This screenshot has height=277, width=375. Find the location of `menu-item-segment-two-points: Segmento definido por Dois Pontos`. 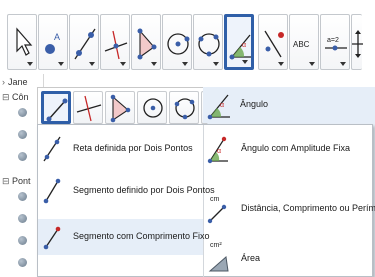

menu-item-segment-two-points: Segmento definido por Dois Pontos is located at coordinates (126, 191).